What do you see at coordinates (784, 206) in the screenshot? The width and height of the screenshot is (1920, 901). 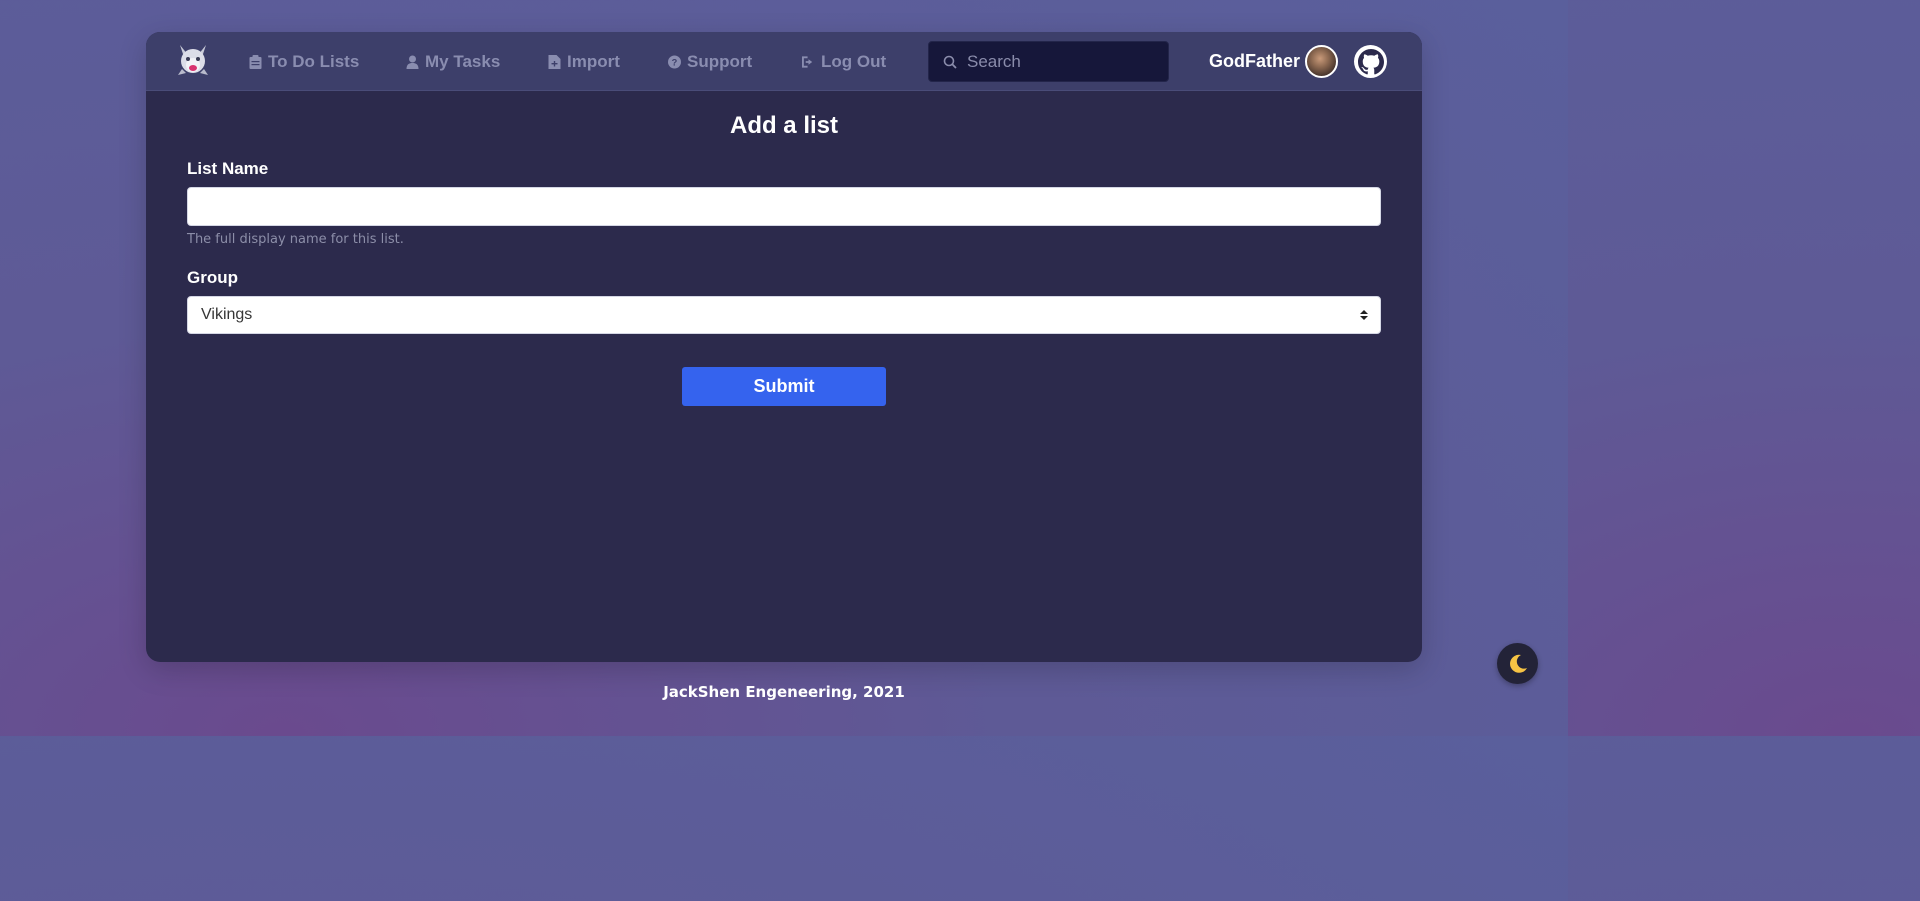 I see `list-name-input` at bounding box center [784, 206].